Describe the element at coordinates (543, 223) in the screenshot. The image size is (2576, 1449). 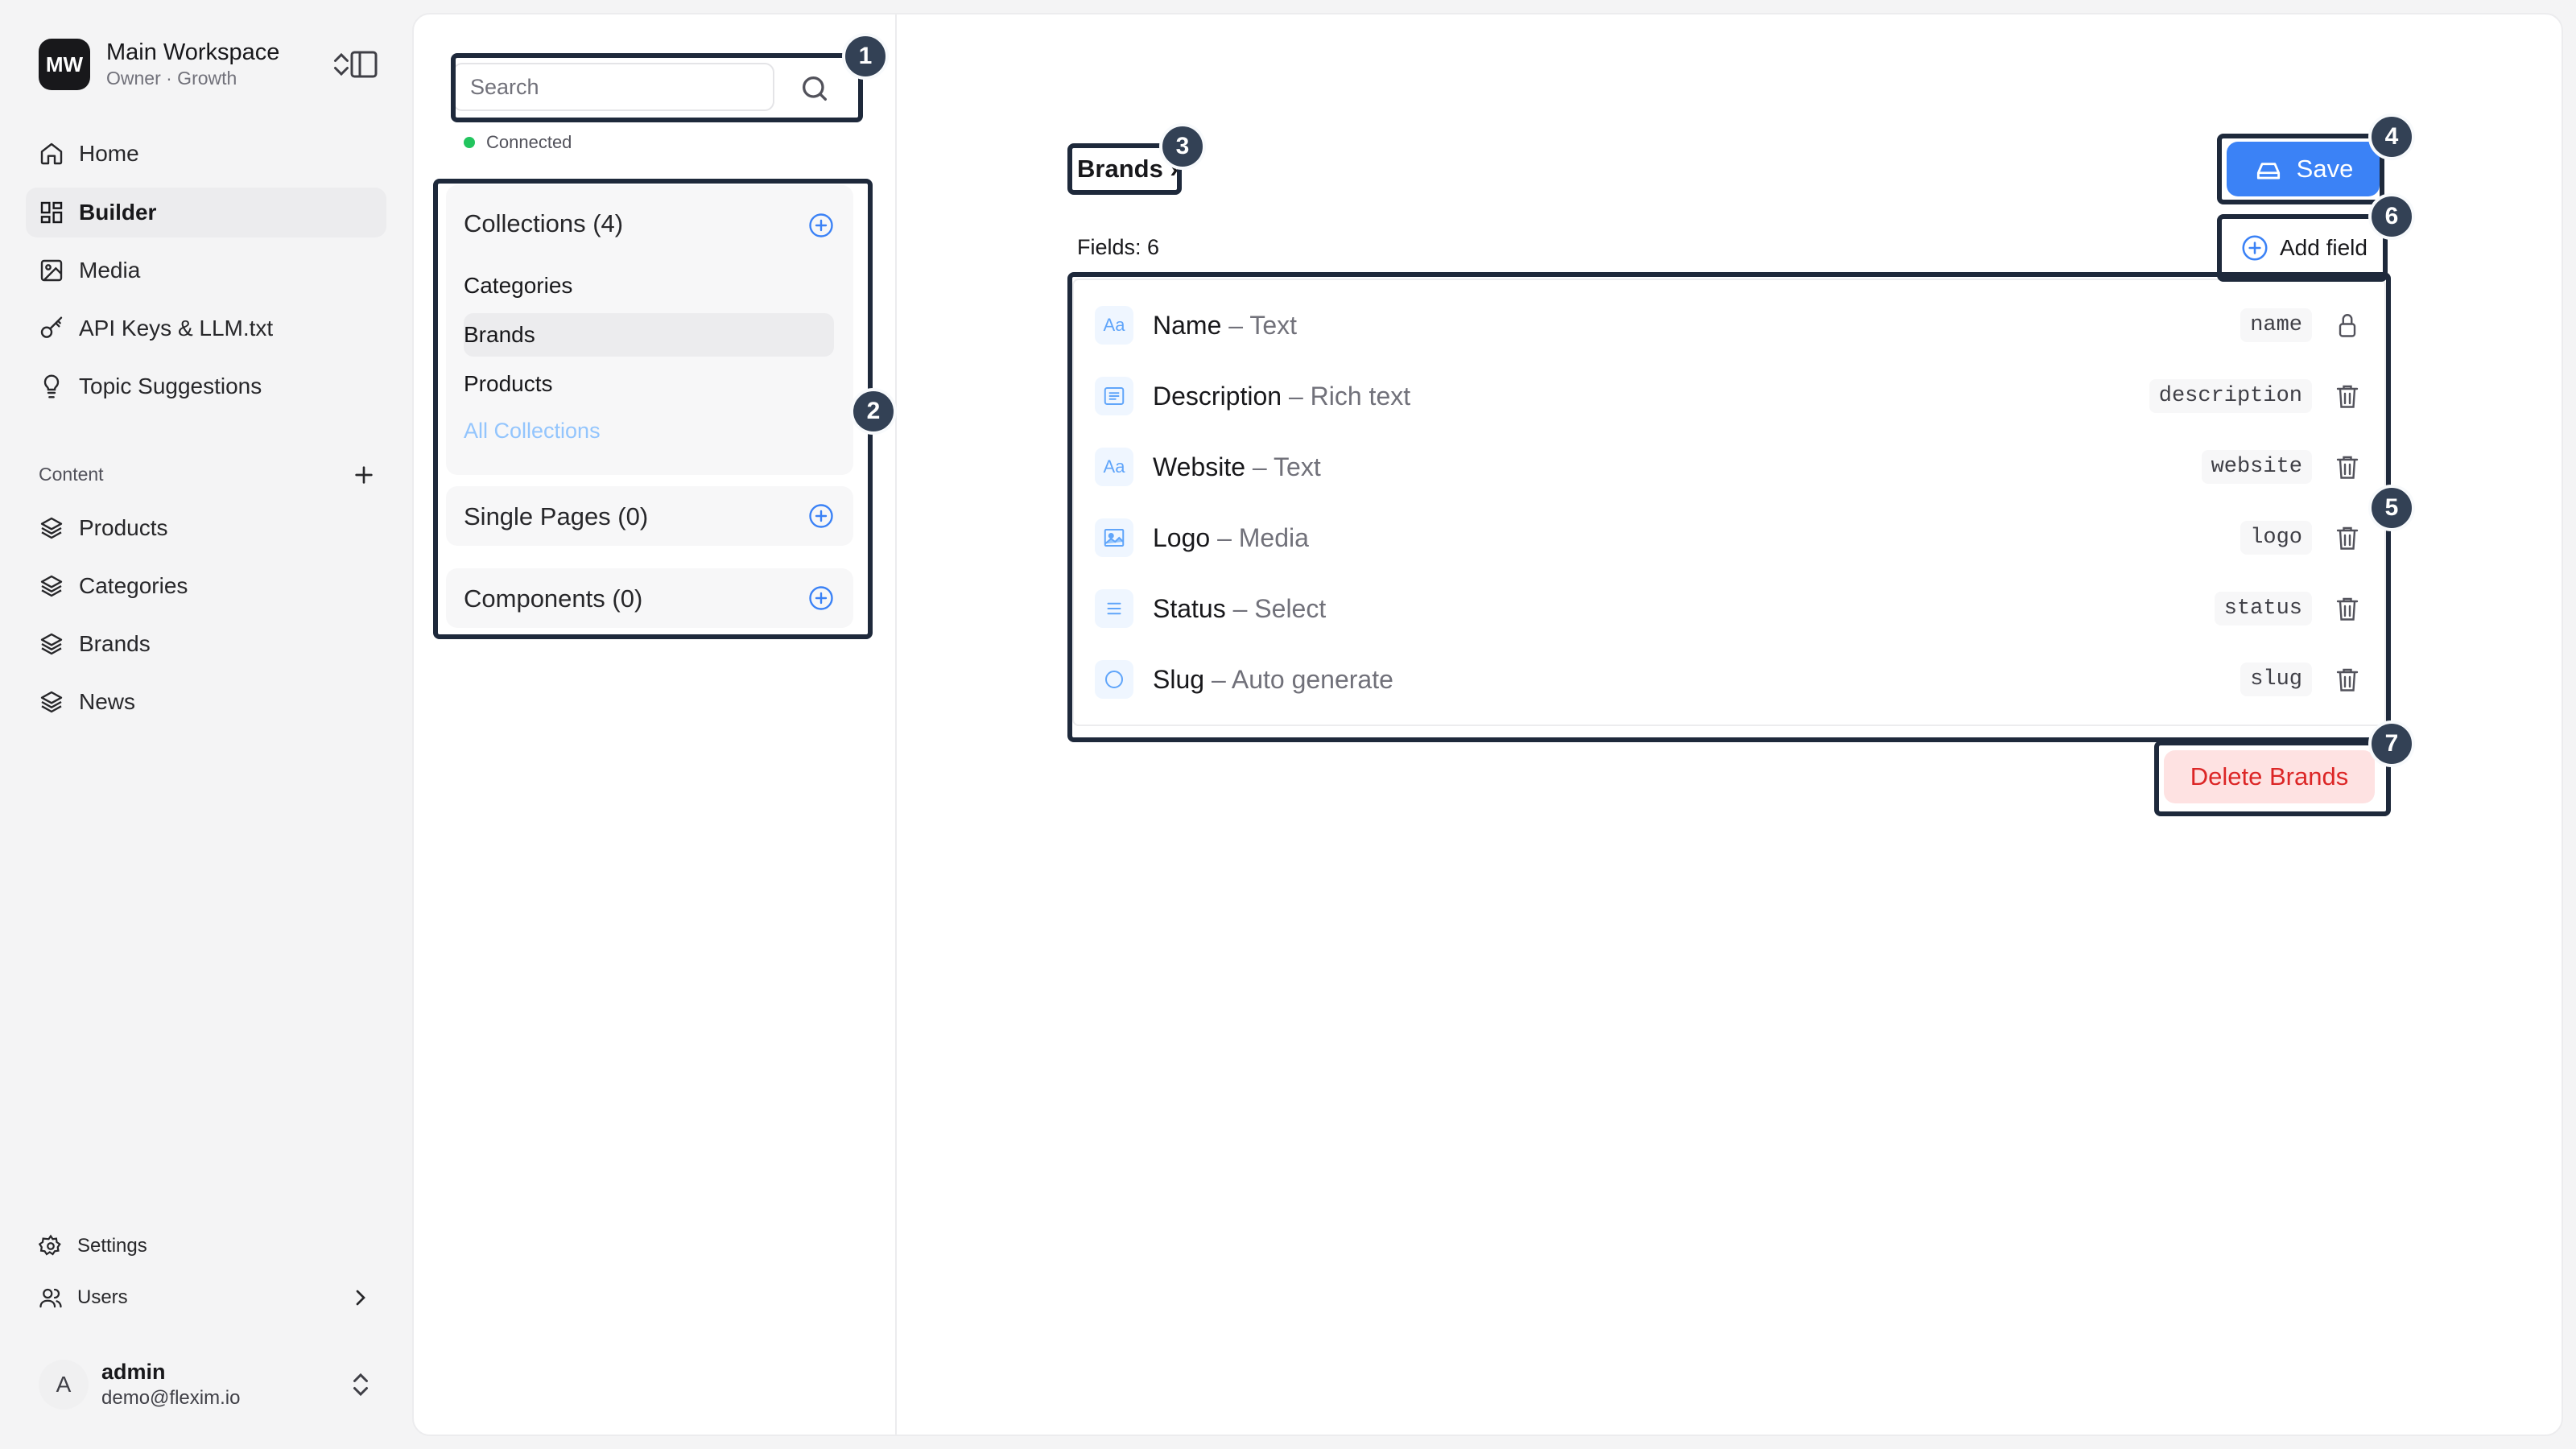
I see `collections-title: Collections (4)` at that location.